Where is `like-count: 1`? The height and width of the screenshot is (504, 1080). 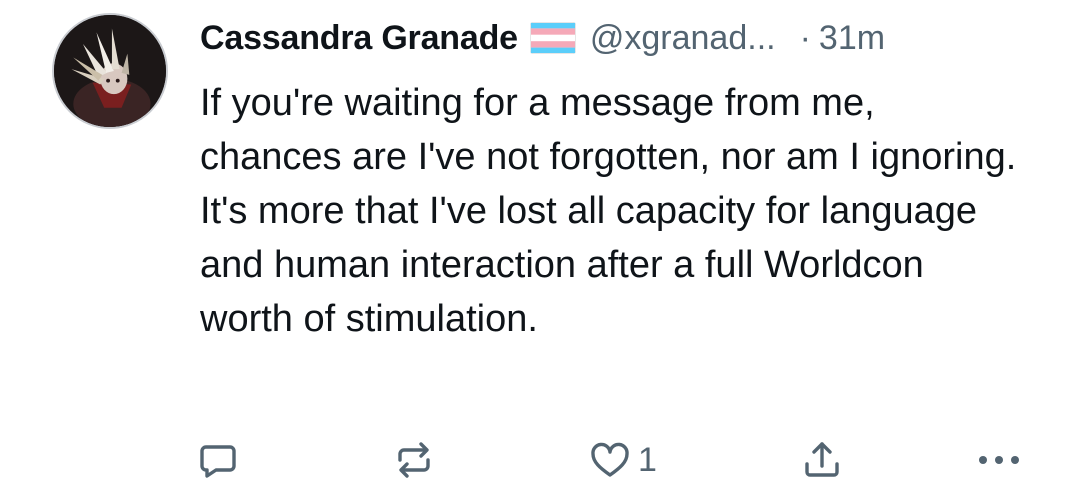 like-count: 1 is located at coordinates (647, 459).